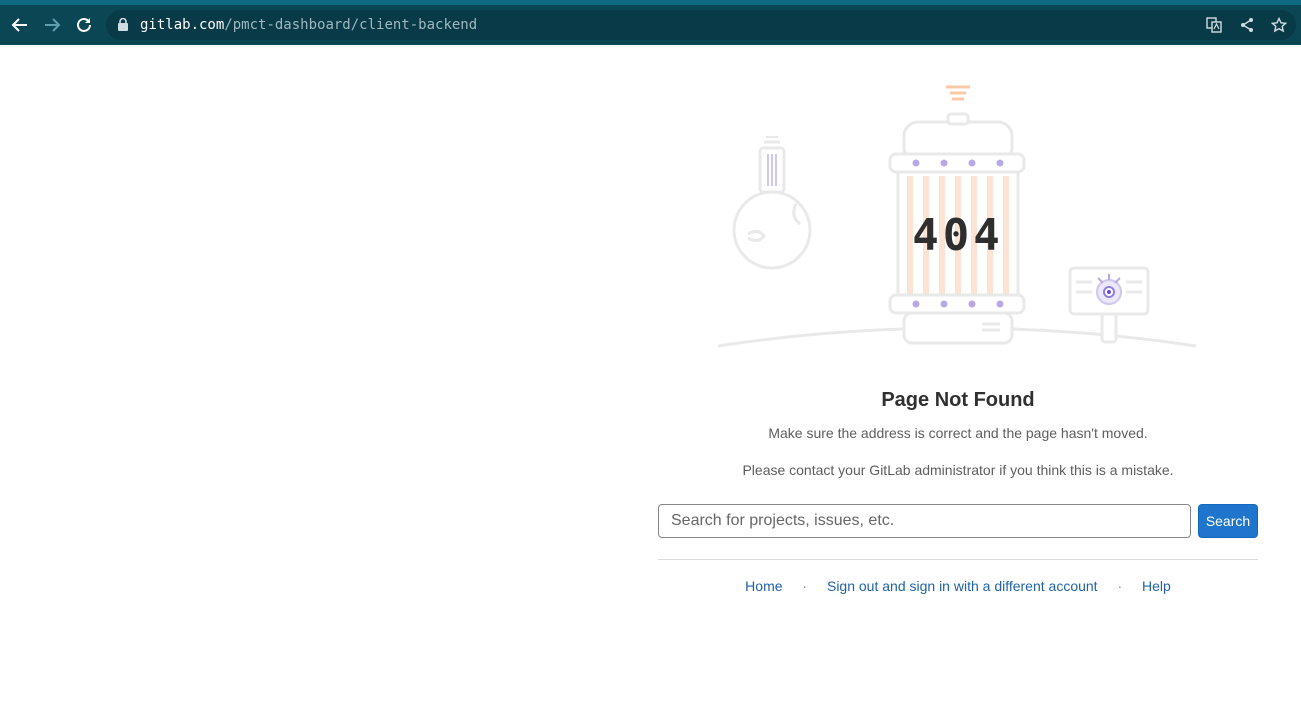 The image size is (1301, 723). What do you see at coordinates (701, 25) in the screenshot?
I see `address-bar: gitlab.com/pmct-dashboard/client-backend` at bounding box center [701, 25].